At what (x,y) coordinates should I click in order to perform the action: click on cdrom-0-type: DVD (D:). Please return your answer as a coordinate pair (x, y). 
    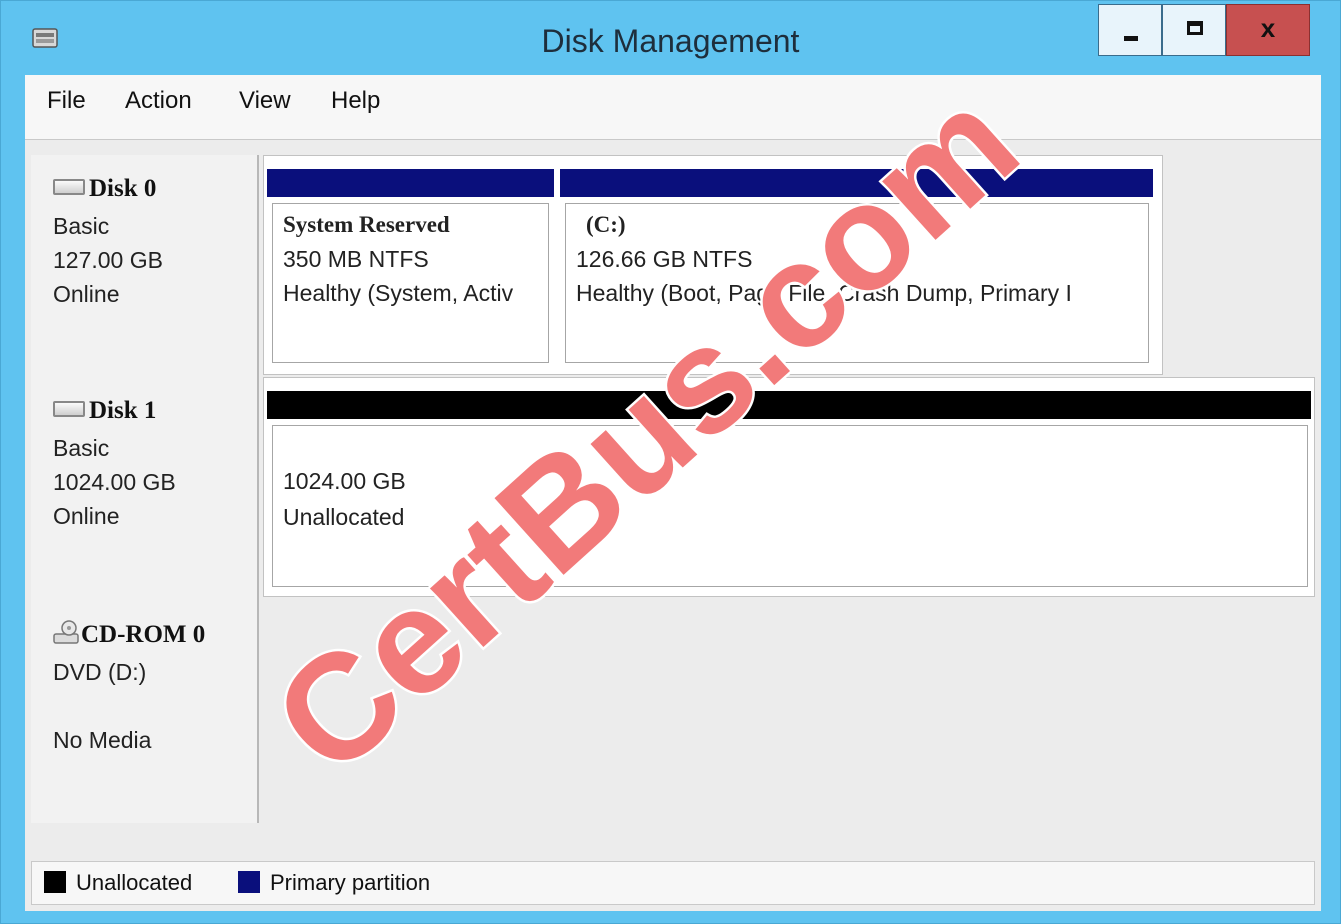
    Looking at the image, I should click on (100, 672).